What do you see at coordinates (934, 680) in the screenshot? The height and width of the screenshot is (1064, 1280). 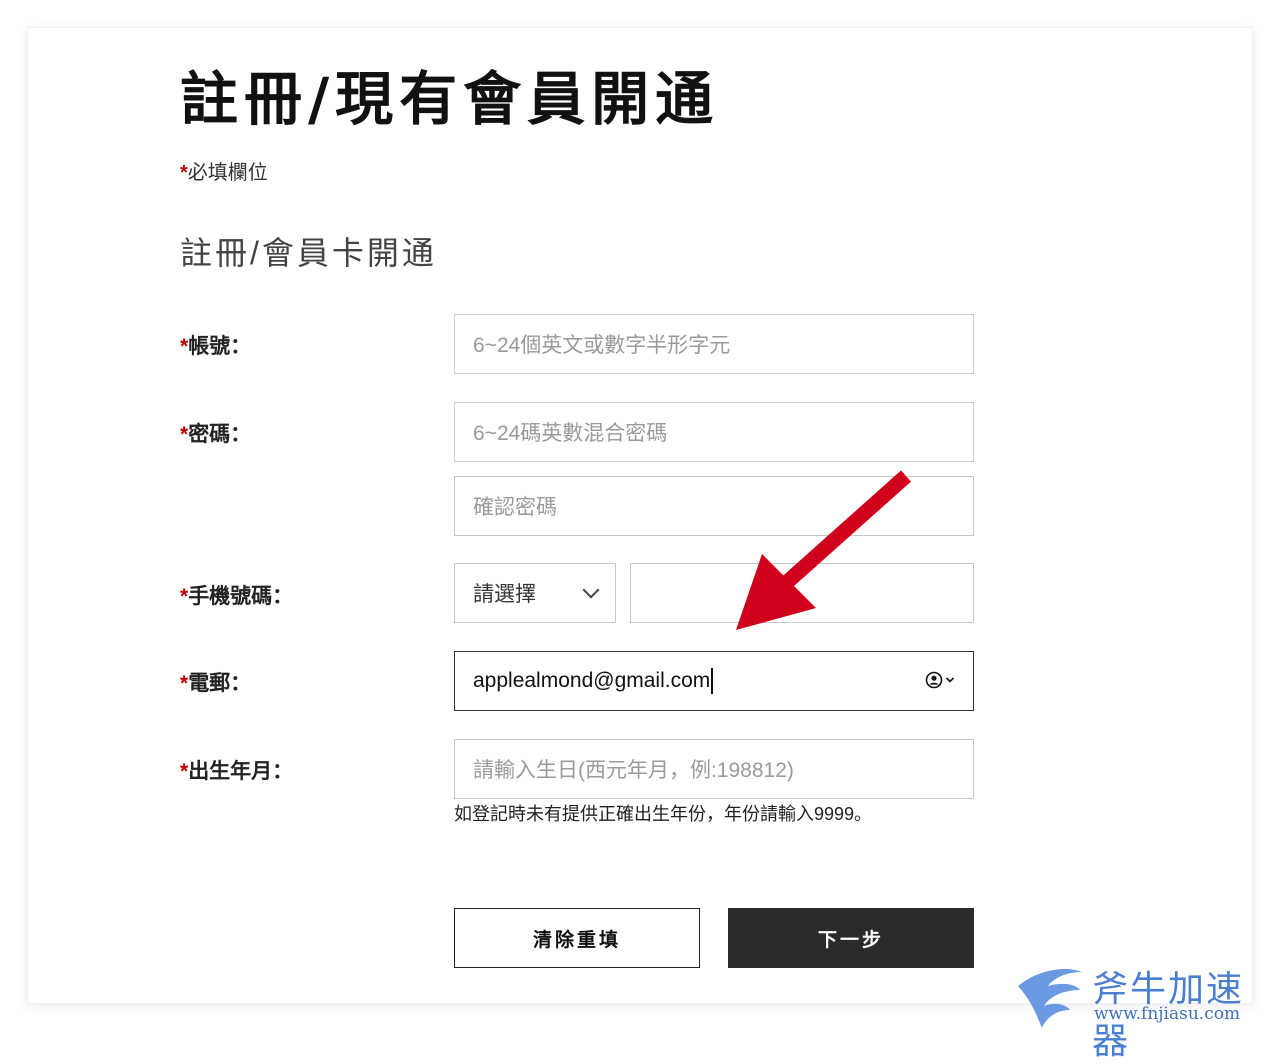 I see `person-circle-icon` at bounding box center [934, 680].